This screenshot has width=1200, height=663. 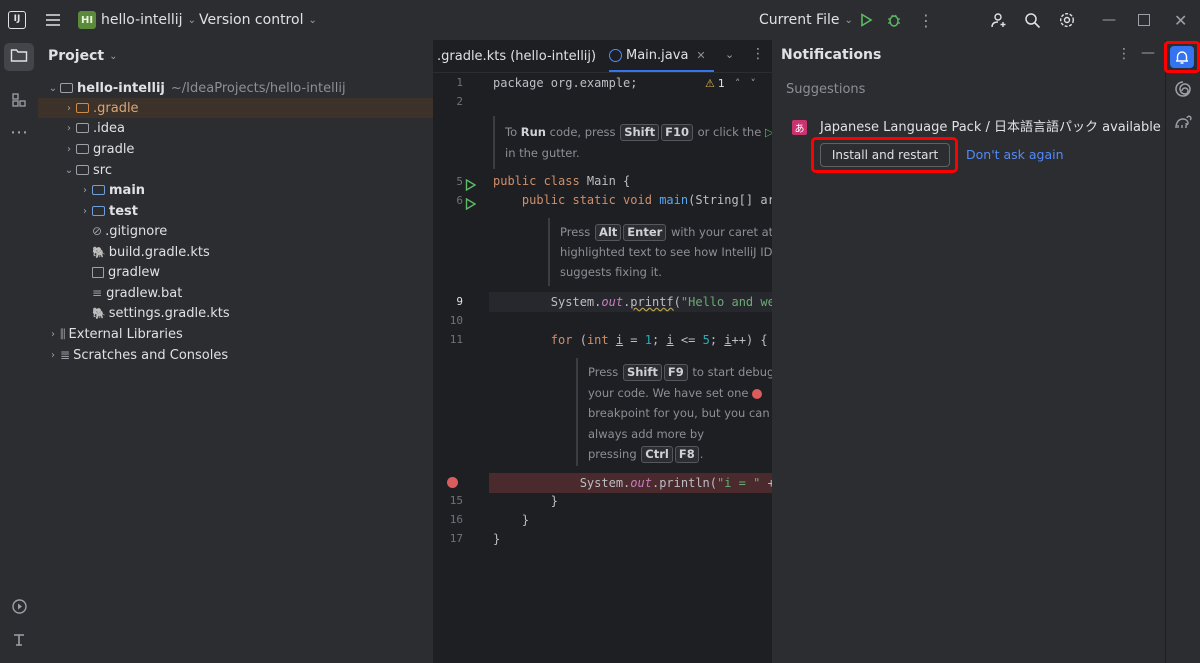 I want to click on main-menu-icon, so click(x=53, y=20).